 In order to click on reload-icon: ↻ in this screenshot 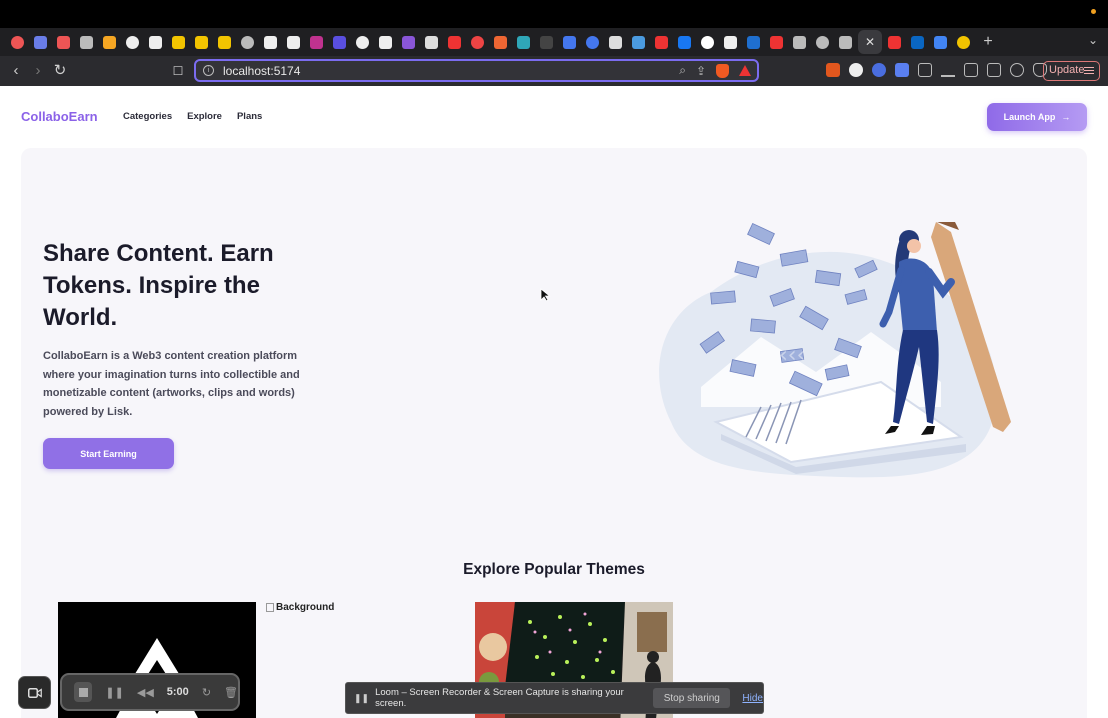, I will do `click(60, 71)`.